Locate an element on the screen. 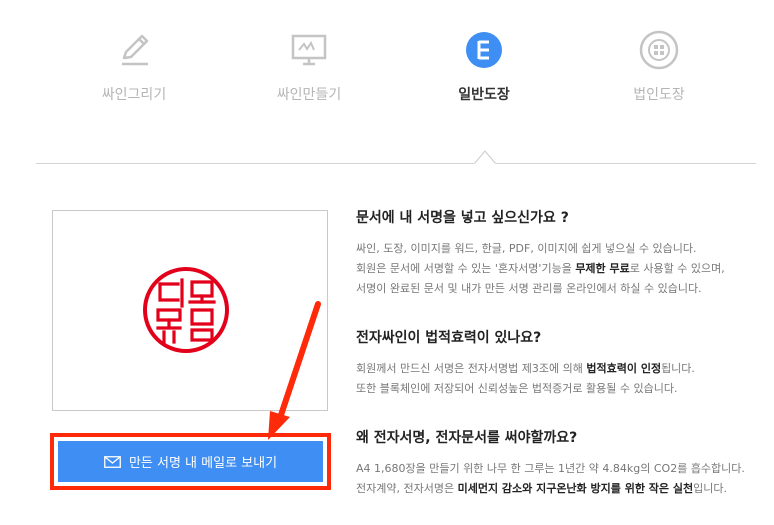 The width and height of the screenshot is (774, 525). answer-line: 또한 블록체인에 저장되어 신뢰성높은 법적증거로 활용될 수 있습니다. is located at coordinates (517, 388).